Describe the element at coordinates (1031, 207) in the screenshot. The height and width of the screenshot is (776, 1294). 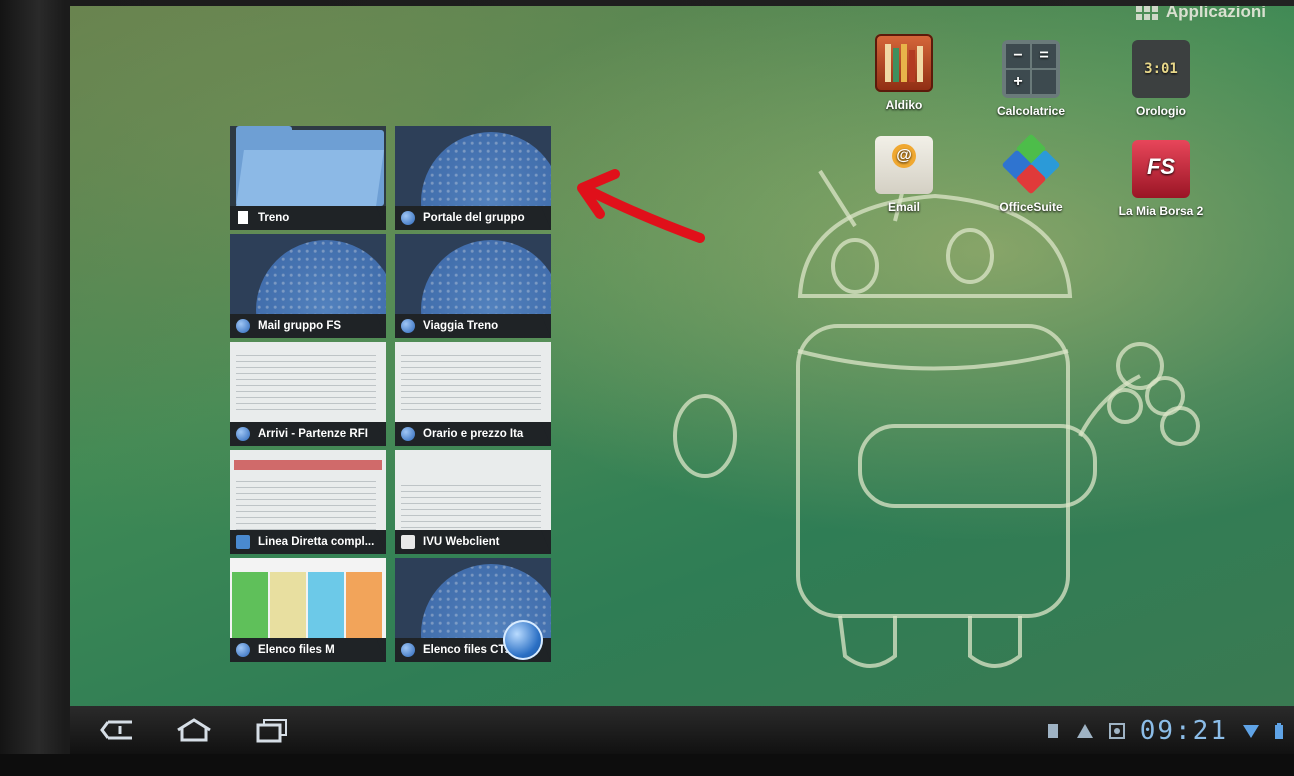
I see `shortcut-label: OfficeSuite` at that location.